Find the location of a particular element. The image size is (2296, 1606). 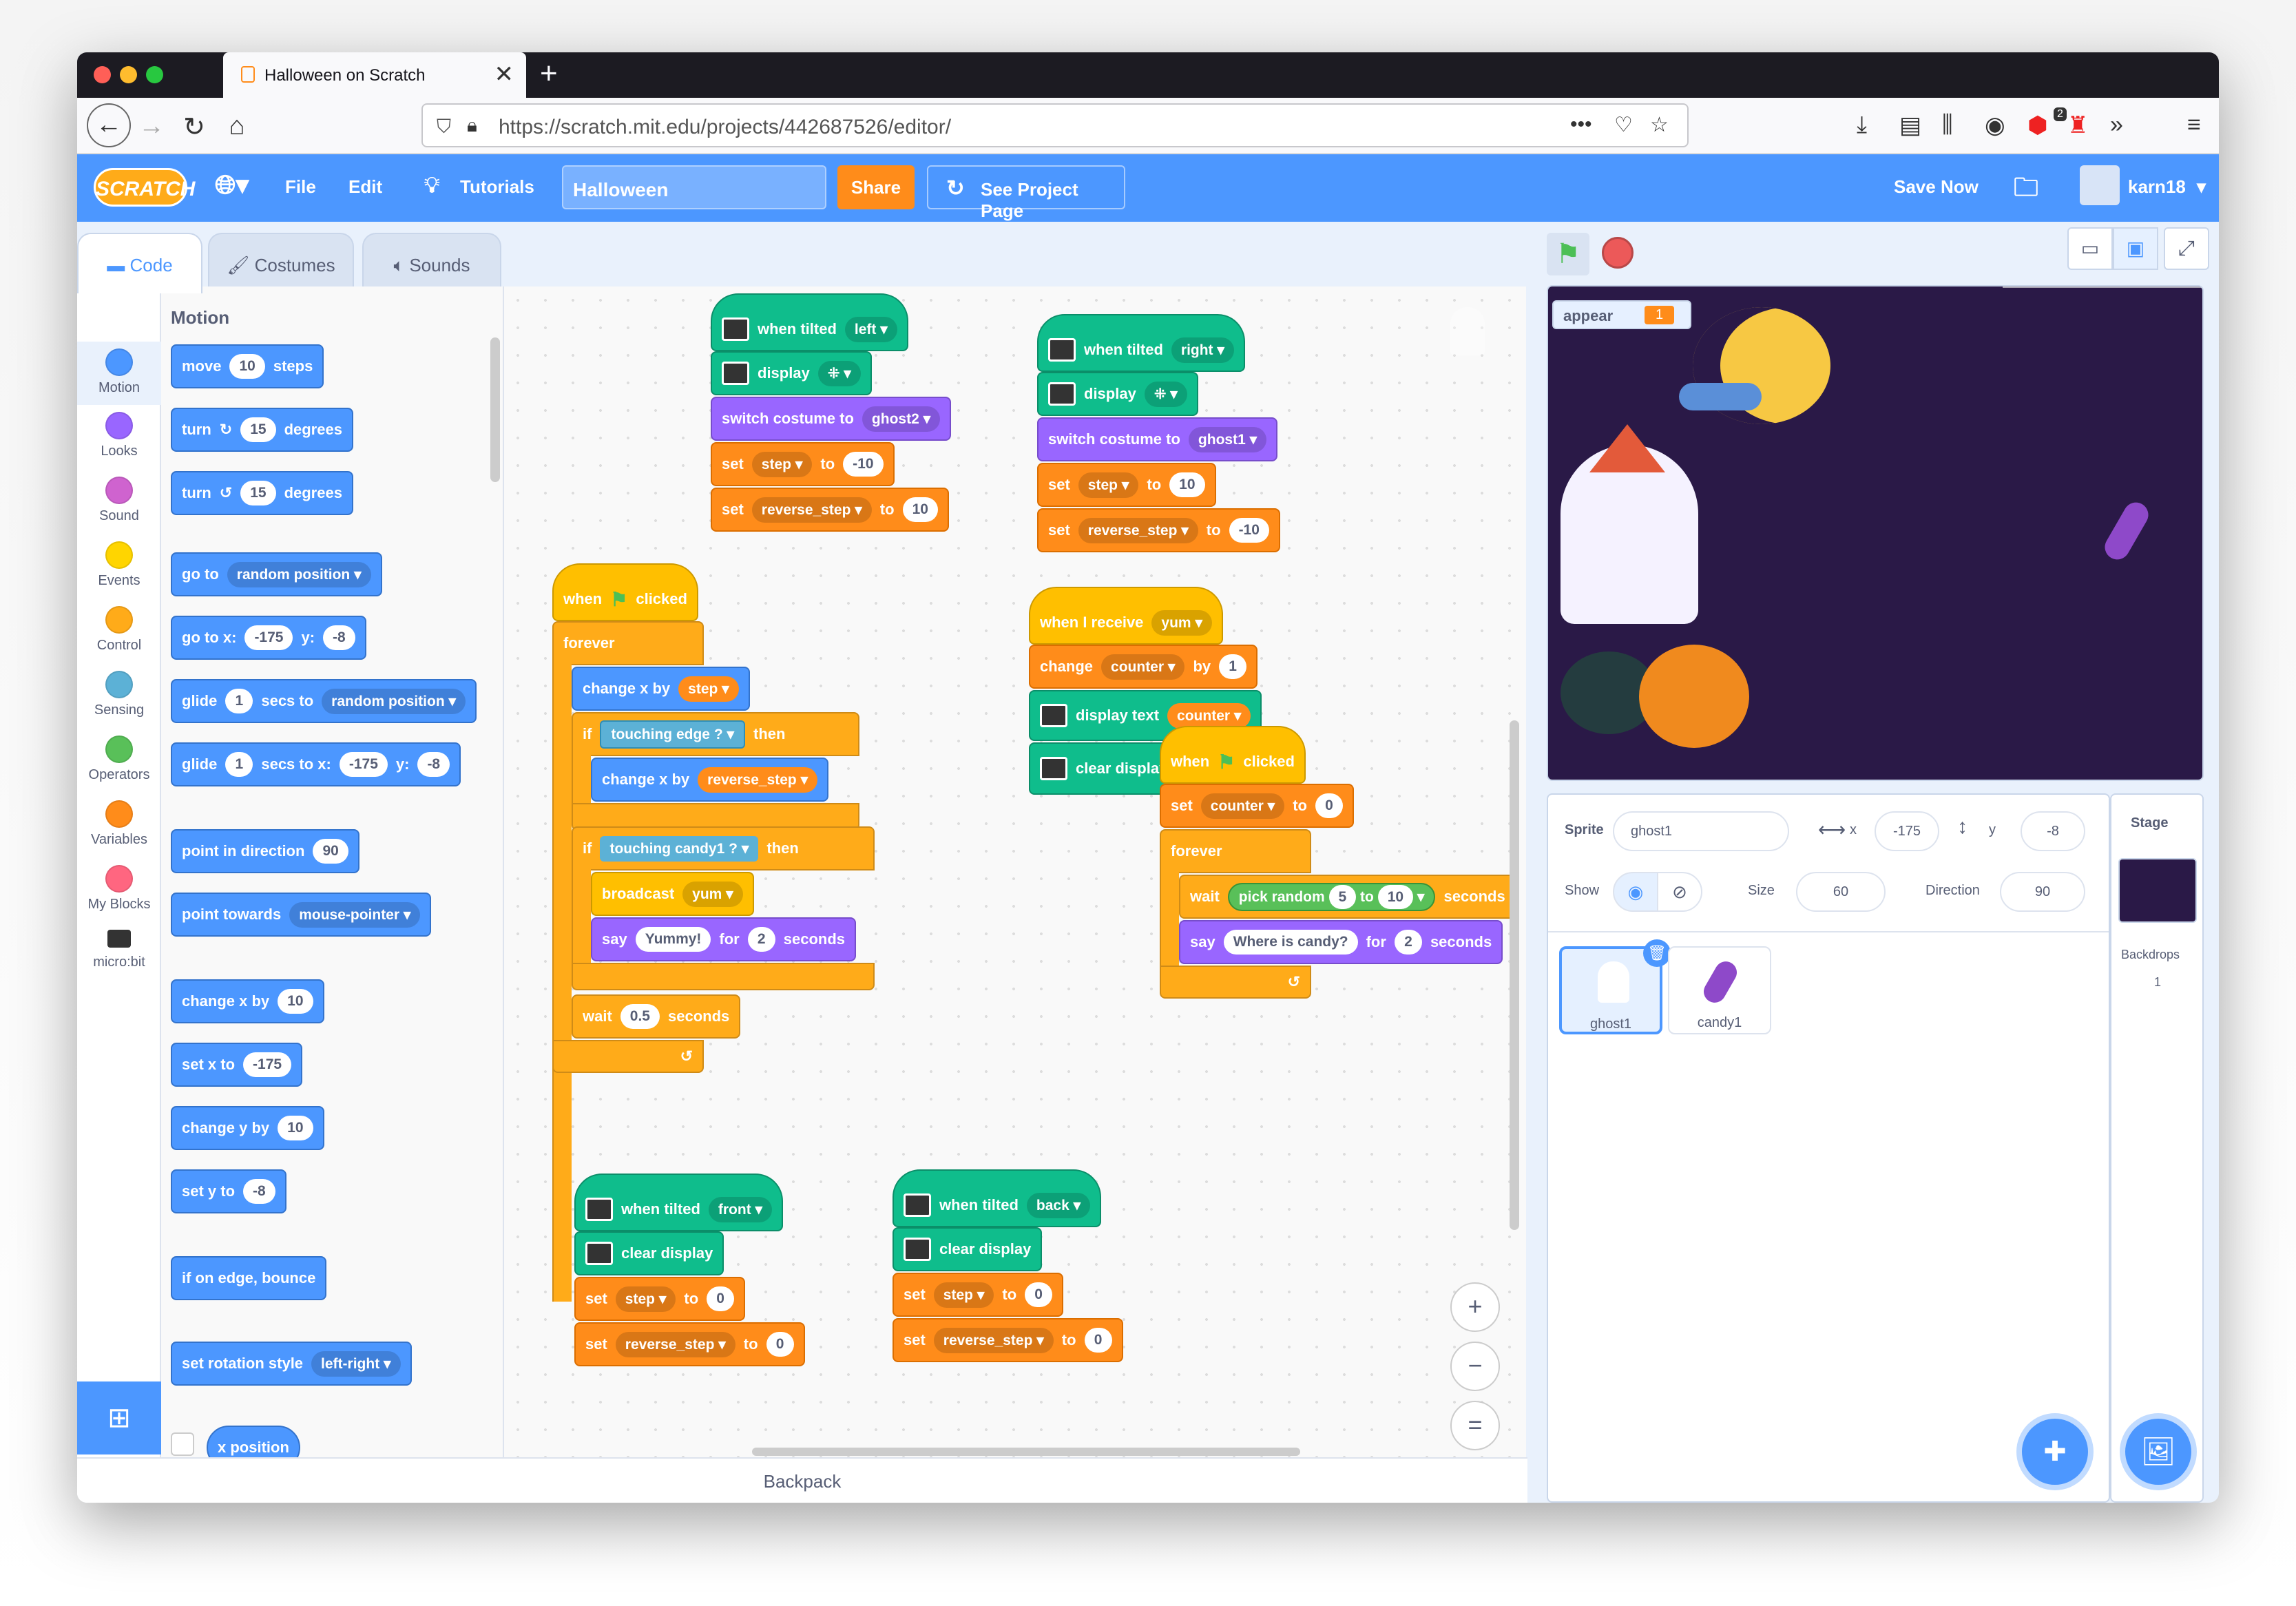

wait-block: wait pick random 5 to 10 seconds is located at coordinates (1347, 897).